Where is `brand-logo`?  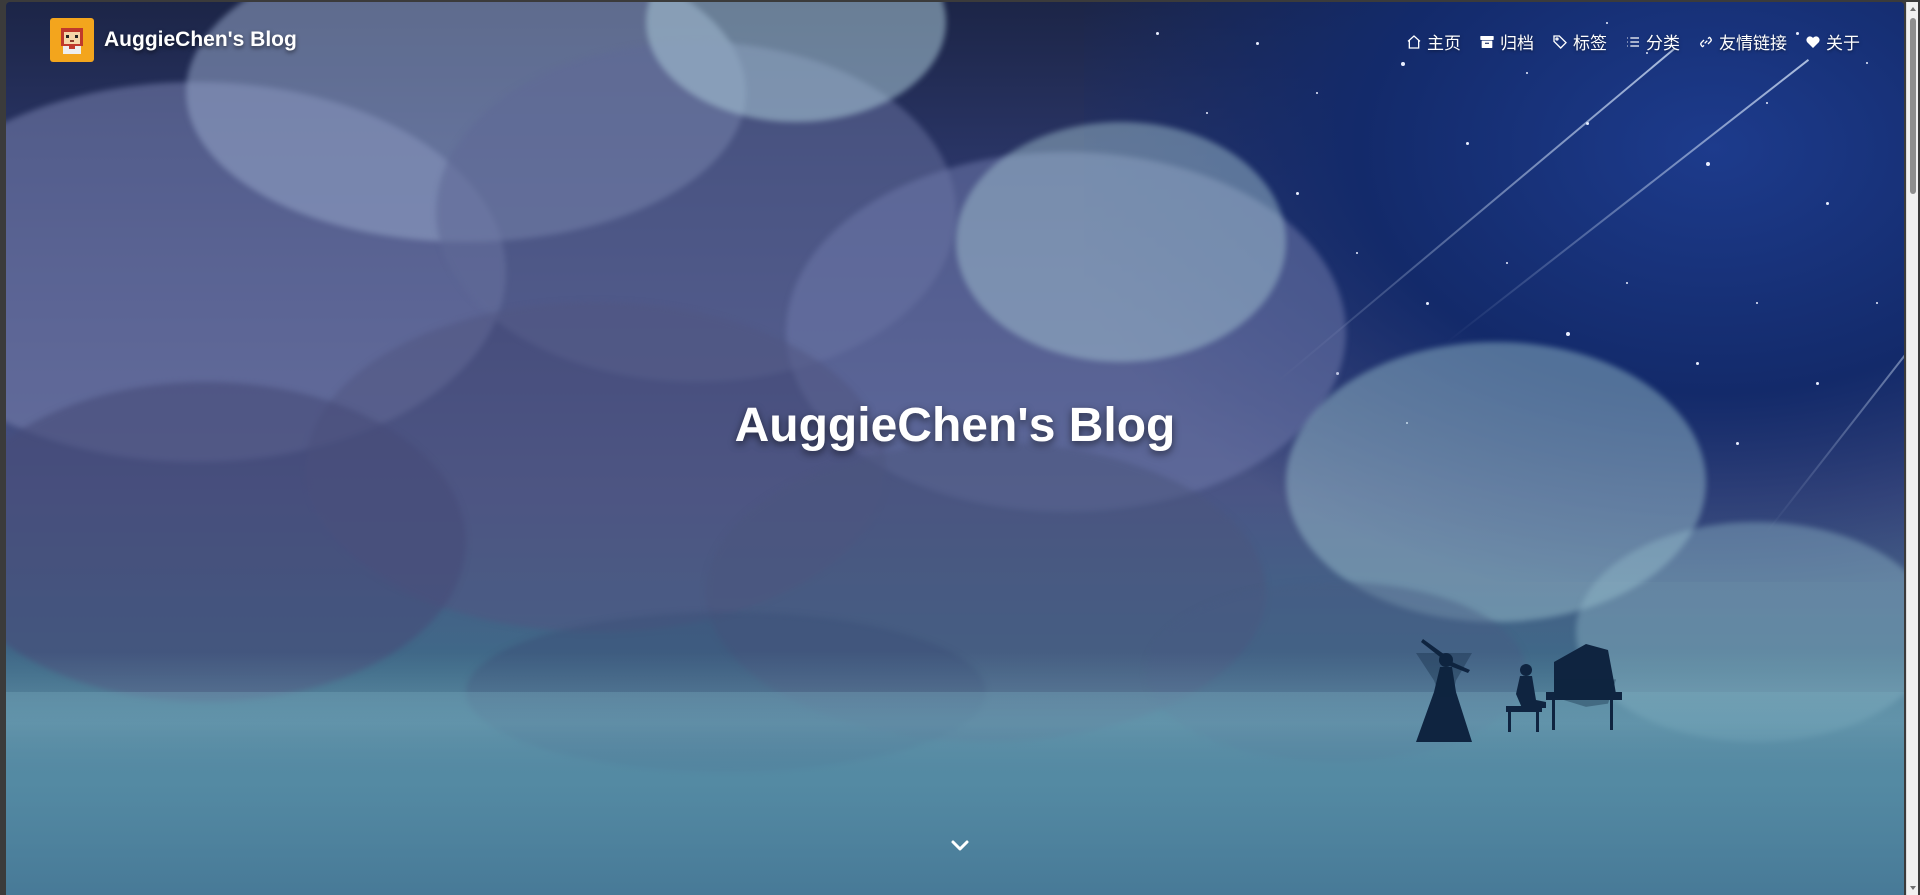 brand-logo is located at coordinates (72, 40).